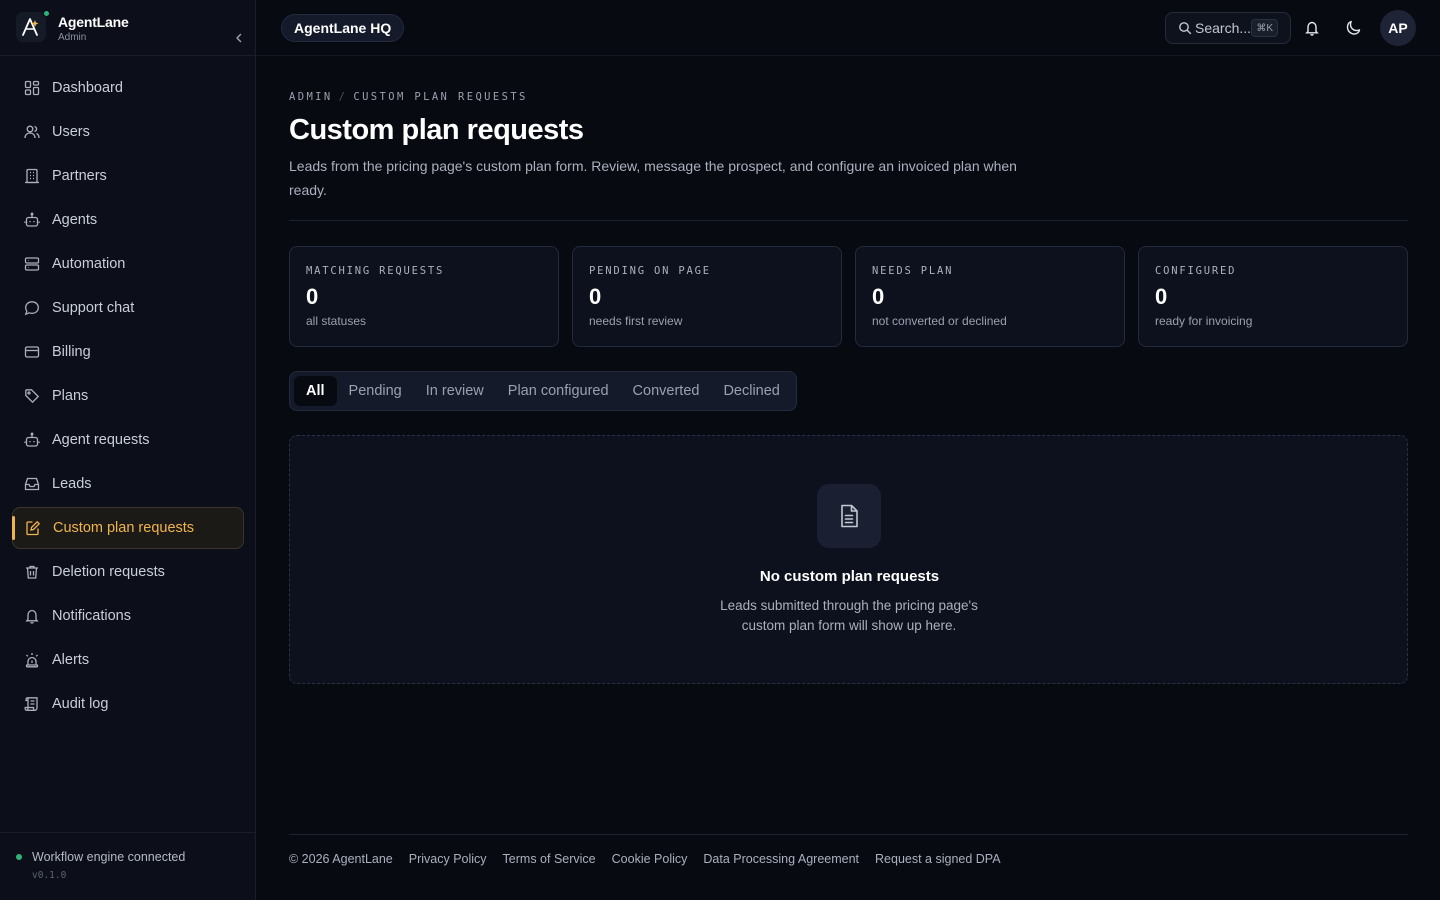 The height and width of the screenshot is (900, 1440). I want to click on sidebar-item-support-chat: Support chat, so click(128, 308).